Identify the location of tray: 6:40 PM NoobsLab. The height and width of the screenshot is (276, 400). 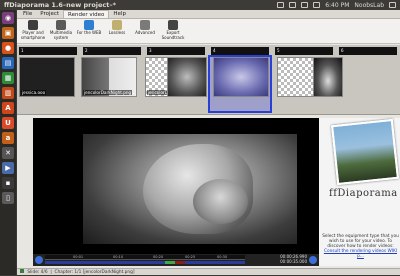
(338, 5).